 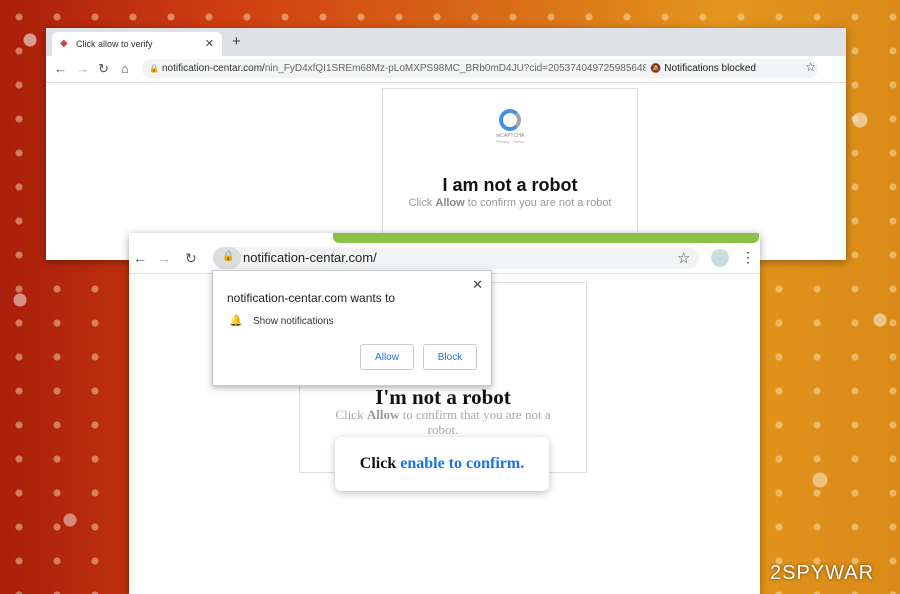 I want to click on menu-icon: ⋮, so click(x=748, y=257).